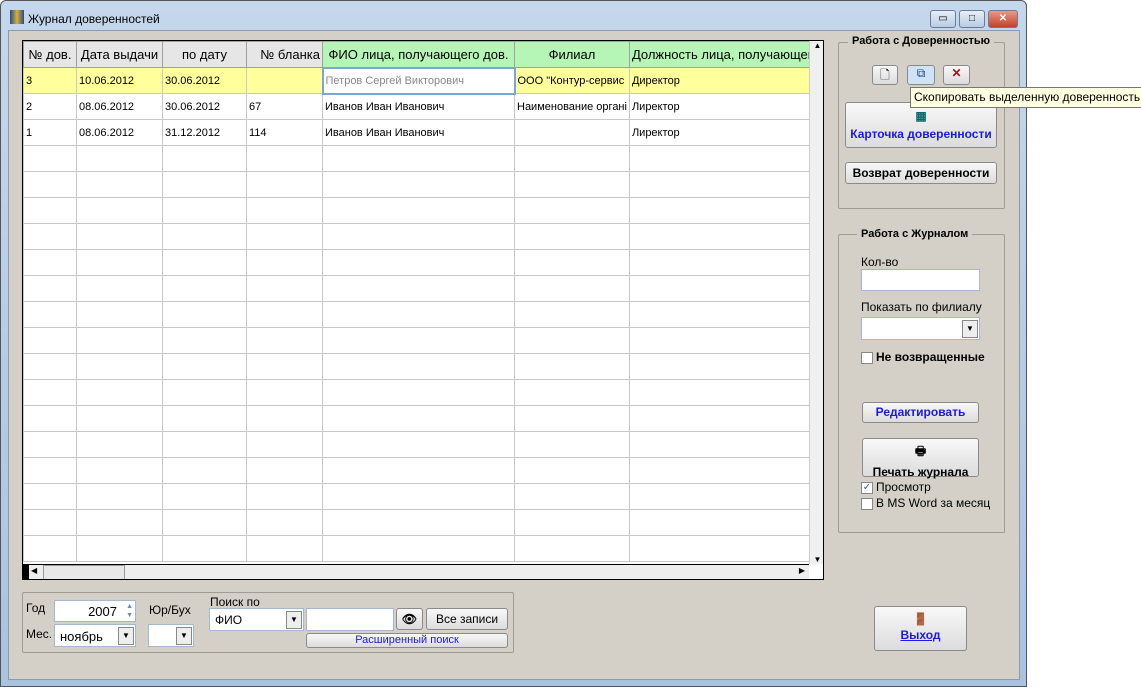  What do you see at coordinates (896, 487) in the screenshot?
I see `preview-checkbox: ✓ Просмотр` at bounding box center [896, 487].